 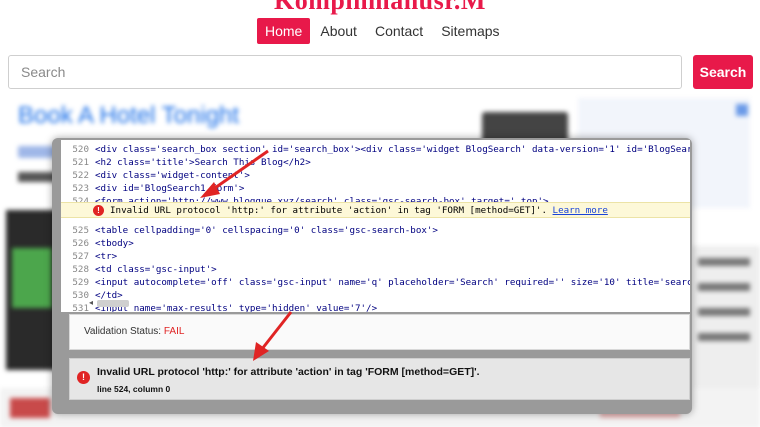 I want to click on arrow-to-error-message-icon, so click(x=273, y=336).